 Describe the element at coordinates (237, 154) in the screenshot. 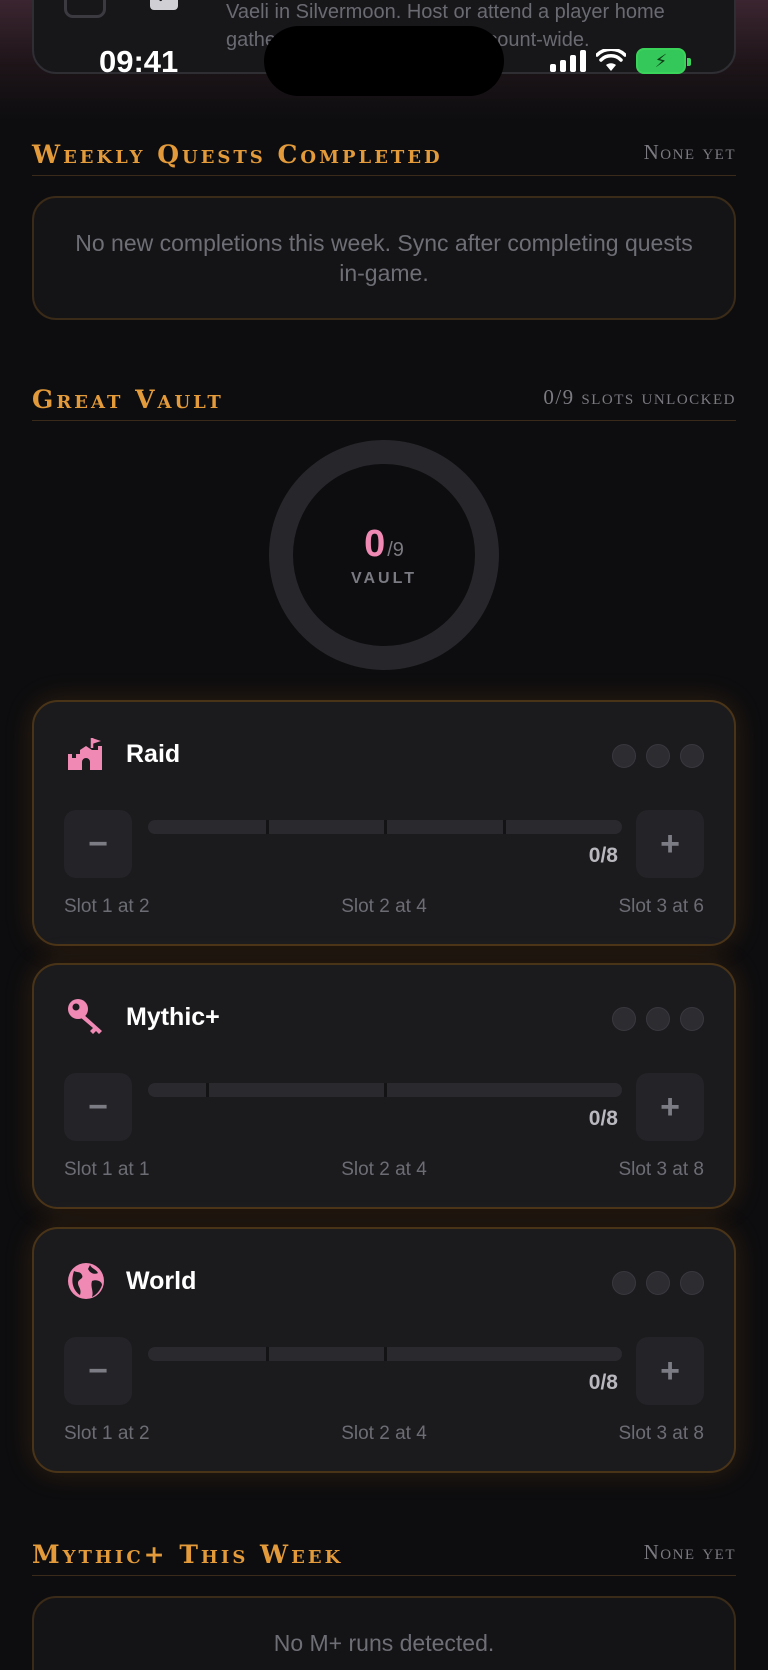

I see `section-title: Weekly Quests Completed` at that location.